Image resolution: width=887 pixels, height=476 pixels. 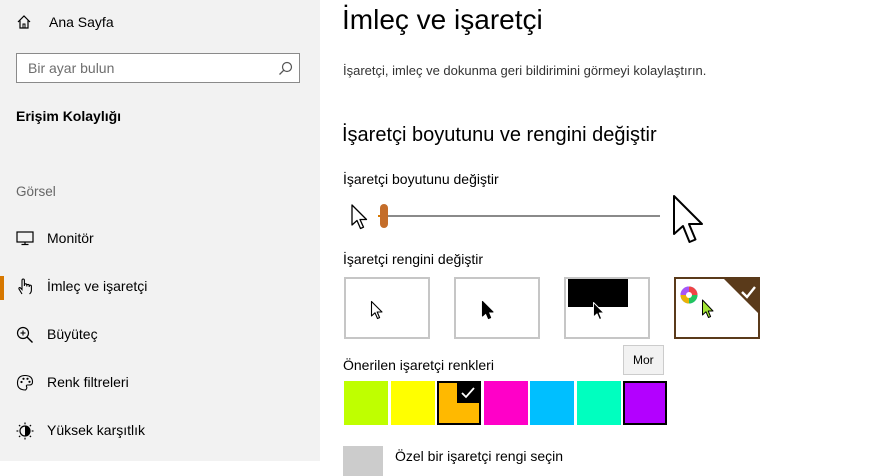 I want to click on slider-track, so click(x=519, y=216).